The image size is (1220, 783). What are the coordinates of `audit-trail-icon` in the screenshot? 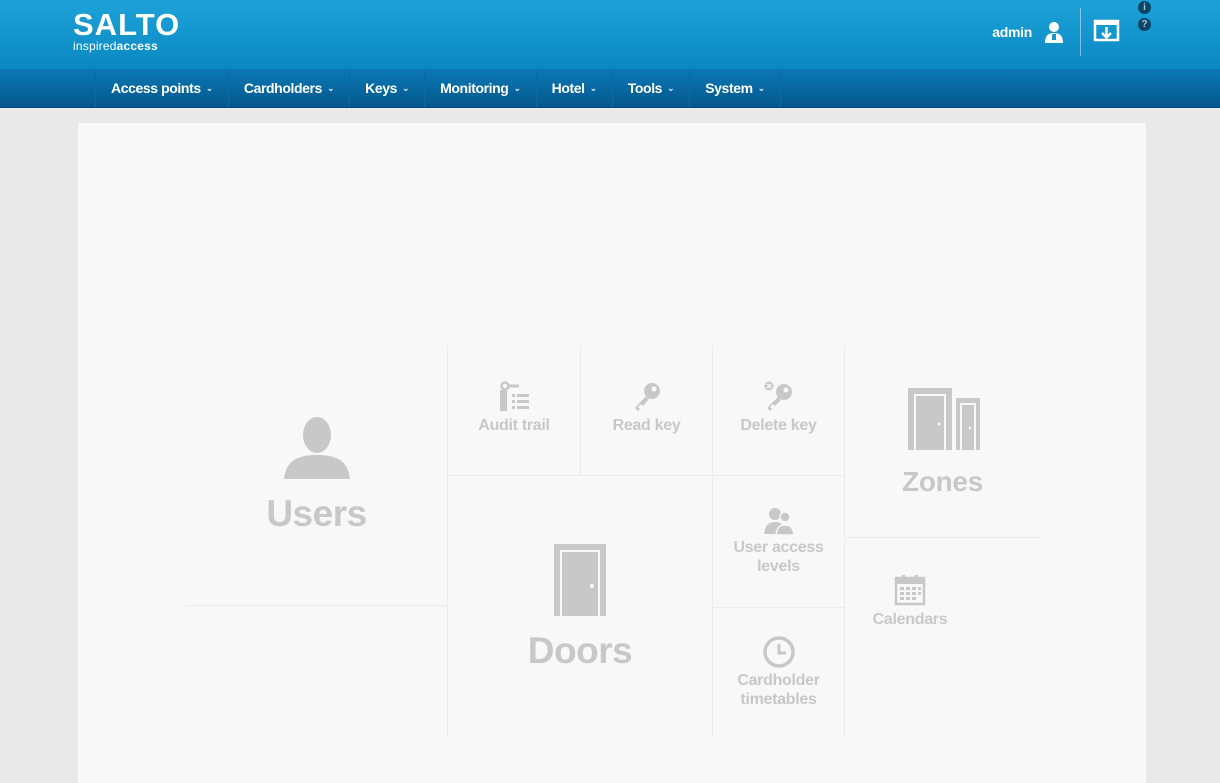 It's located at (514, 396).